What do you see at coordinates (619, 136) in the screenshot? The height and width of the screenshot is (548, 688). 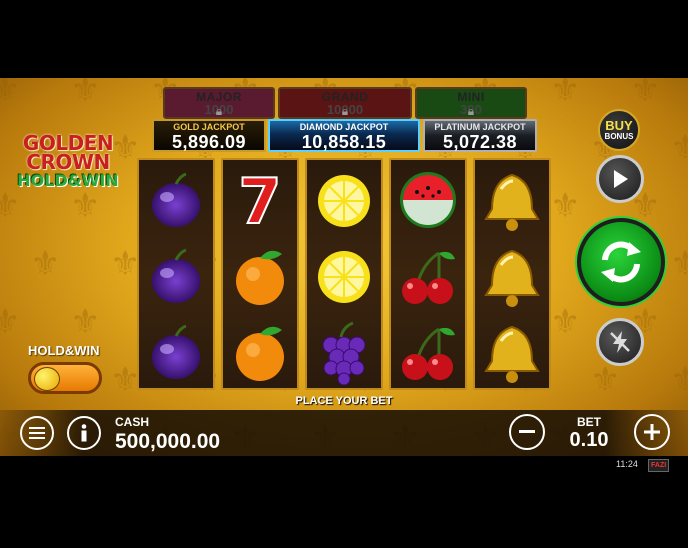 I see `buy-bonus-sublabel: BONUS` at bounding box center [619, 136].